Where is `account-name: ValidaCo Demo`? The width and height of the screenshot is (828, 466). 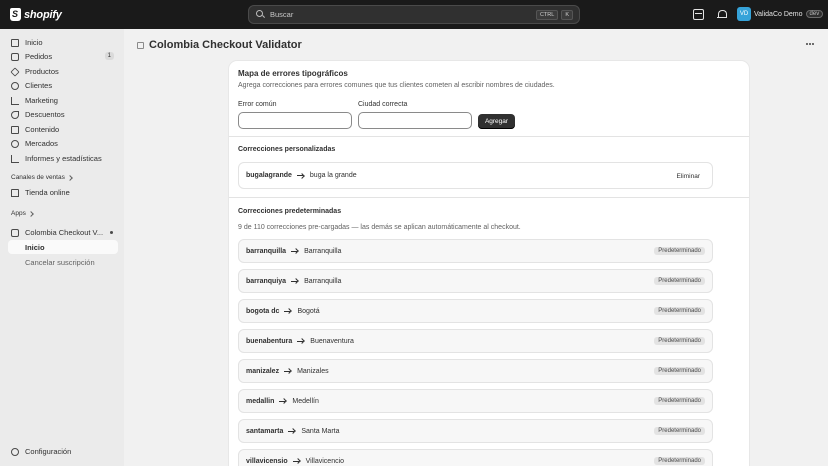
account-name: ValidaCo Demo is located at coordinates (778, 14).